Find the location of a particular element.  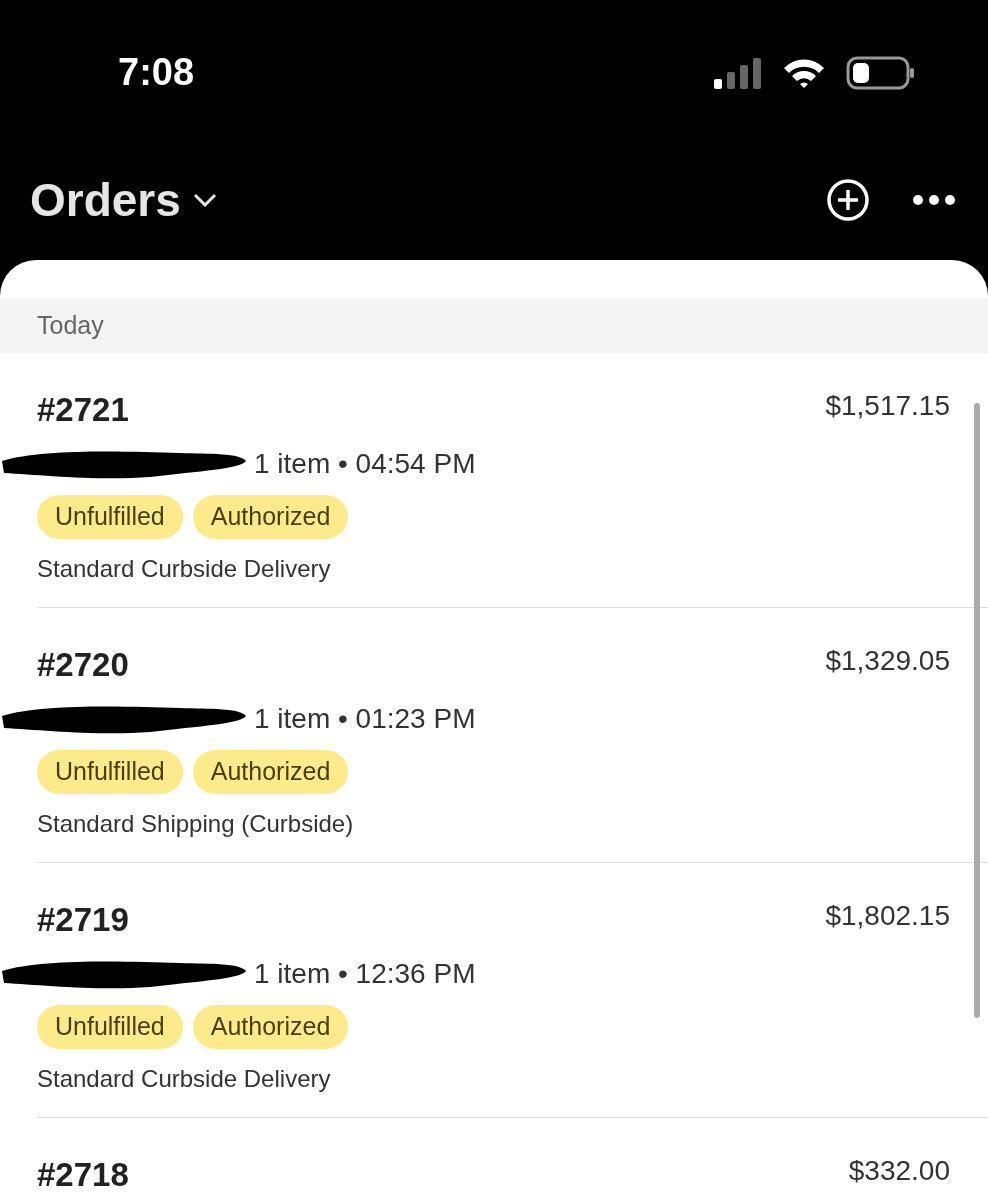

signal-icon is located at coordinates (737, 72).